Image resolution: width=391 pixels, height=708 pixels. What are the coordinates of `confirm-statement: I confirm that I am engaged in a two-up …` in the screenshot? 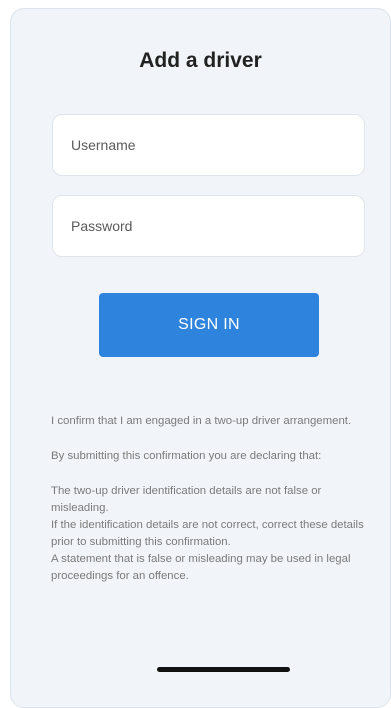 It's located at (201, 421).